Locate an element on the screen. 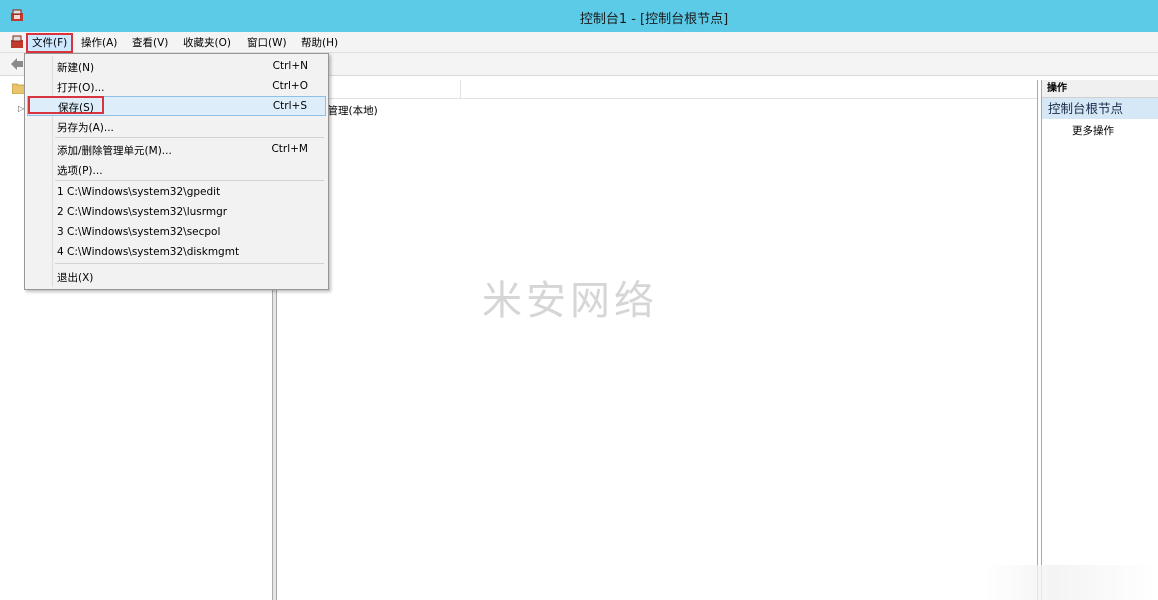 This screenshot has width=1158, height=600. console-menu-icon is located at coordinates (17, 42).